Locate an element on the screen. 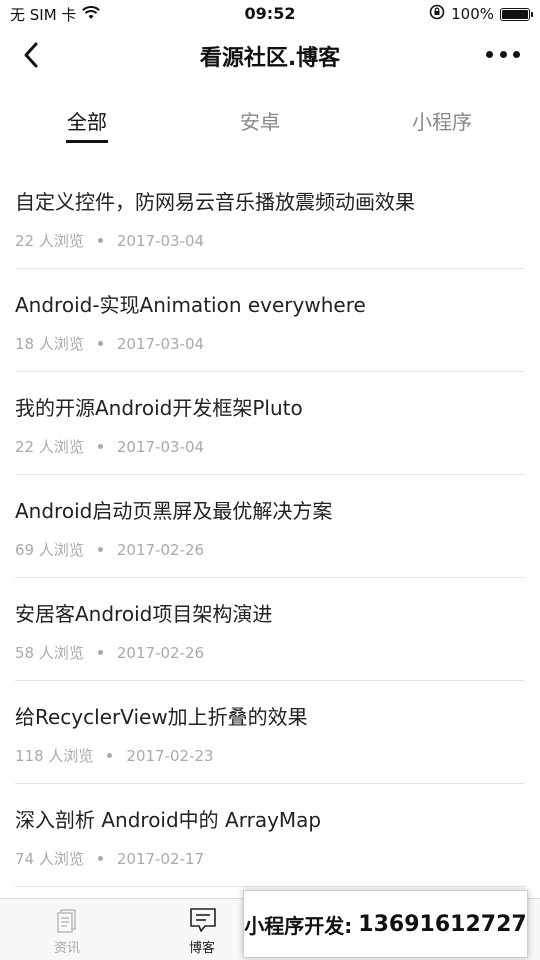 Image resolution: width=540 pixels, height=960 pixels. battery-icon is located at coordinates (516, 14).